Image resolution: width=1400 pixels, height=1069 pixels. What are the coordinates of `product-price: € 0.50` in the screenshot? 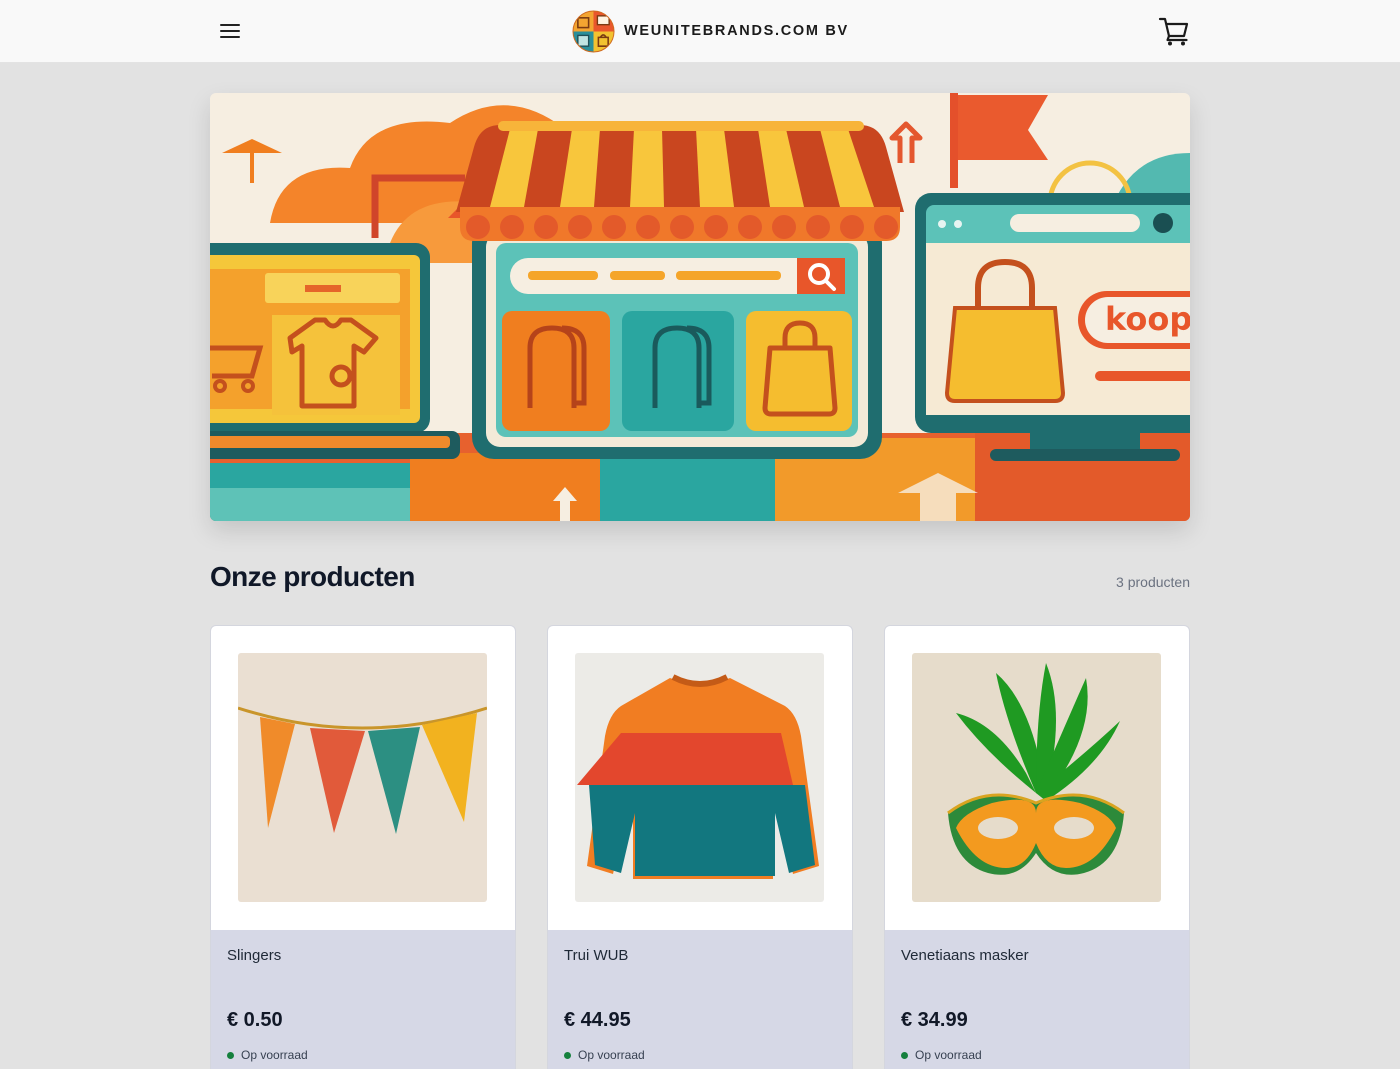 It's located at (255, 1020).